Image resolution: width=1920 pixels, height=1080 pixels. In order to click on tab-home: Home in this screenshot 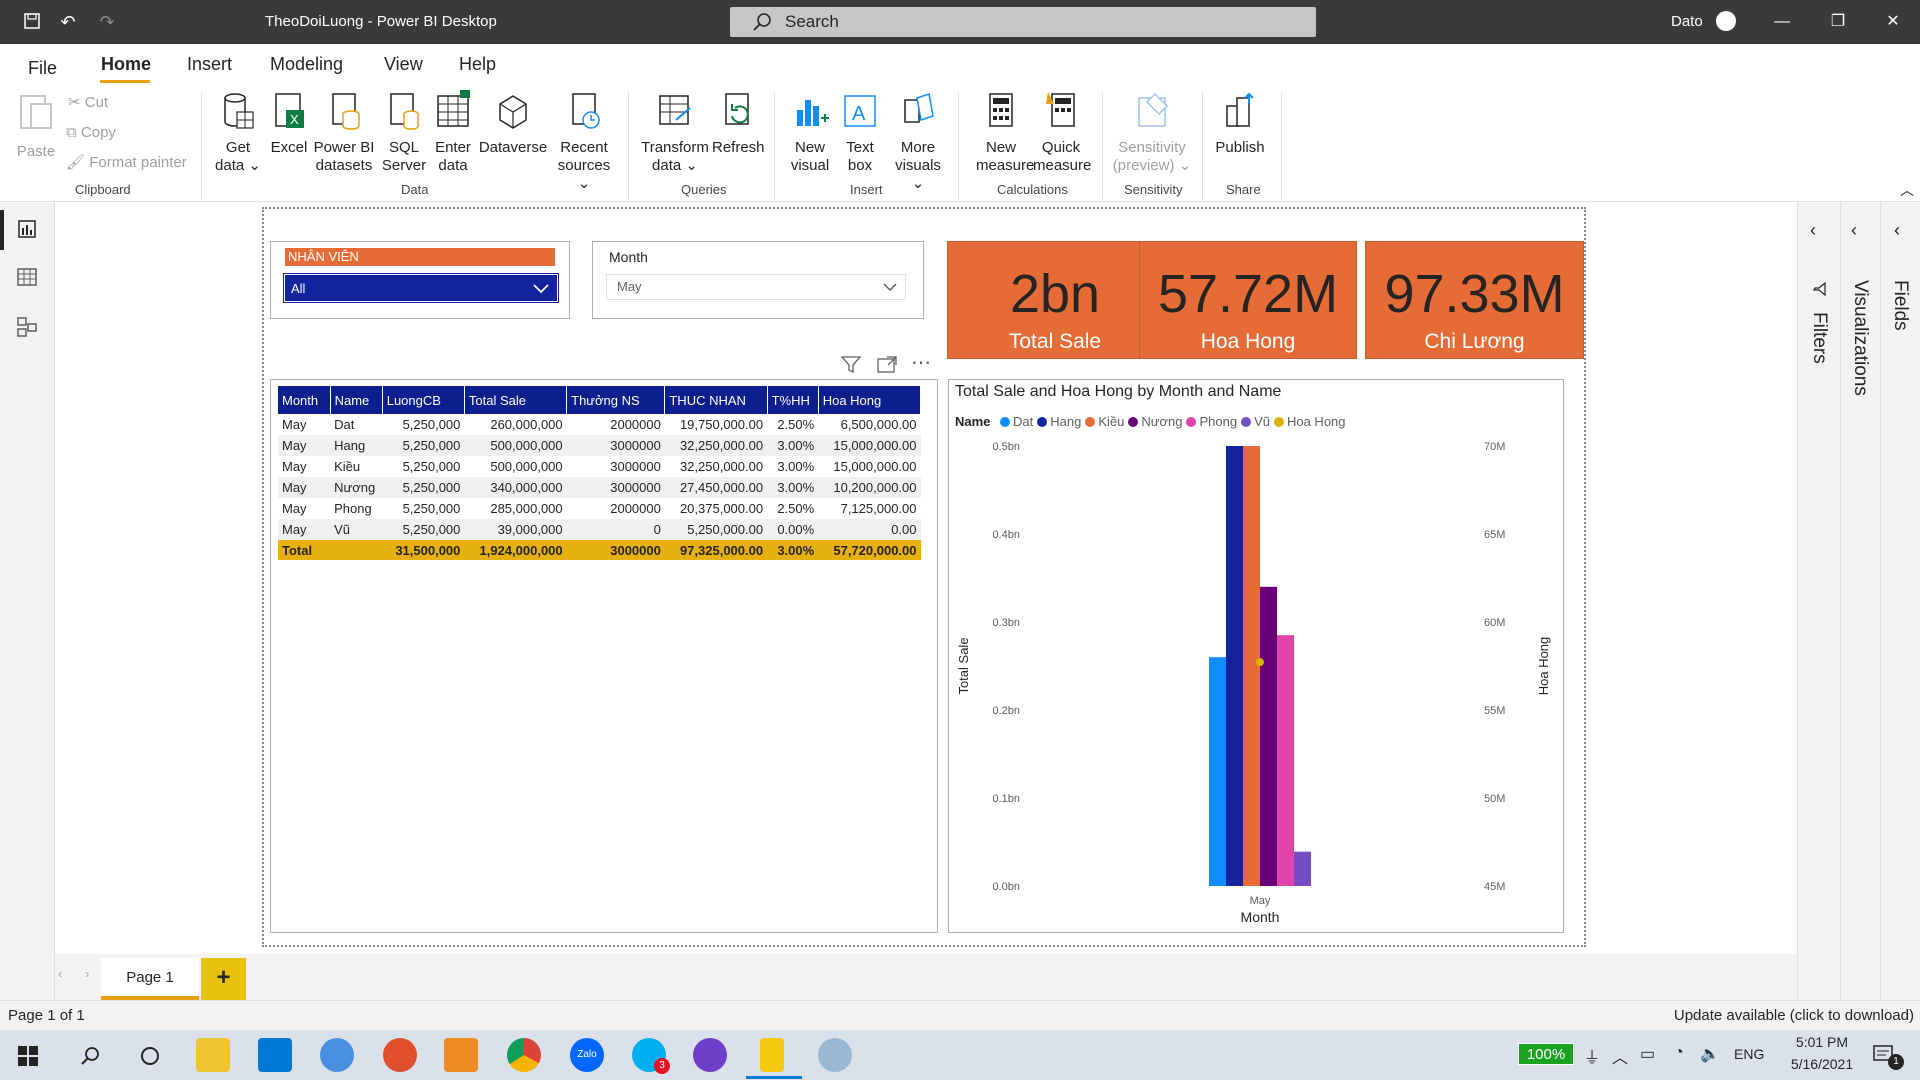, I will do `click(126, 64)`.